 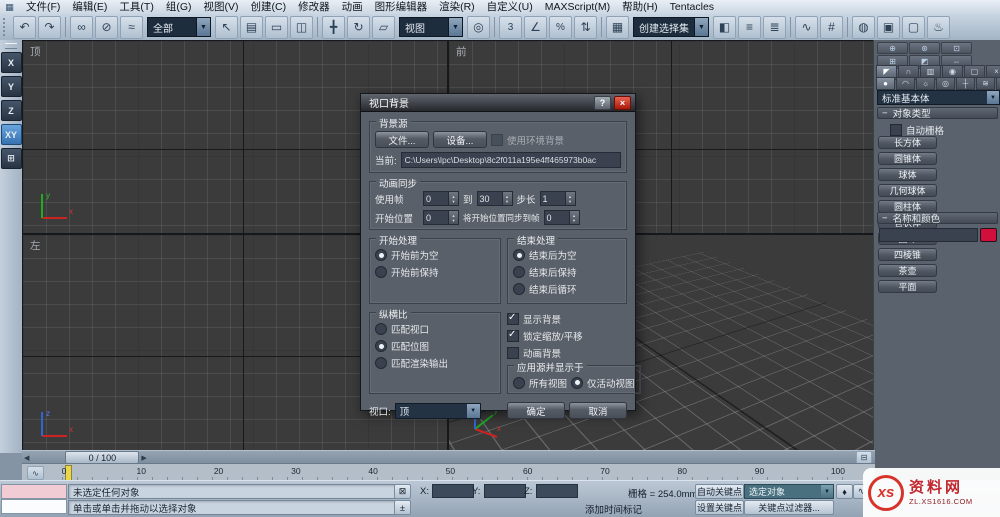 What do you see at coordinates (314, 7) in the screenshot?
I see `menu-modifiers: 修改器` at bounding box center [314, 7].